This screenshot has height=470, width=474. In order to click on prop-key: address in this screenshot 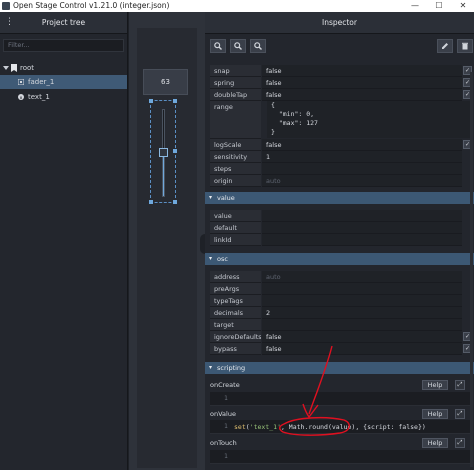, I will do `click(235, 277)`.